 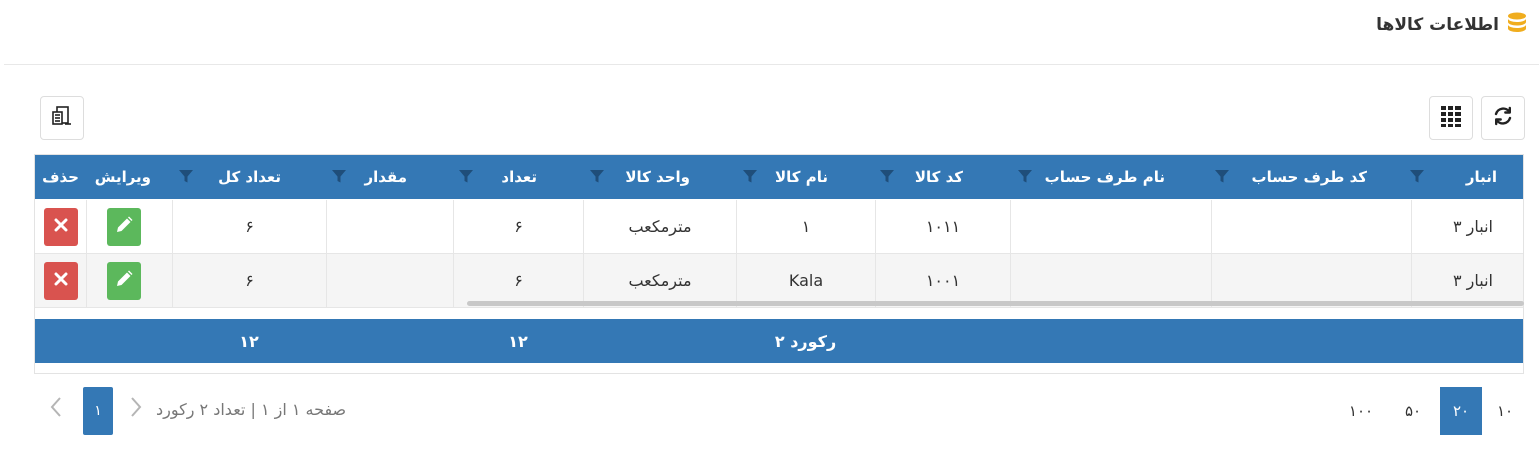 I want to click on column-header-total: تعداد کل, so click(x=232, y=177).